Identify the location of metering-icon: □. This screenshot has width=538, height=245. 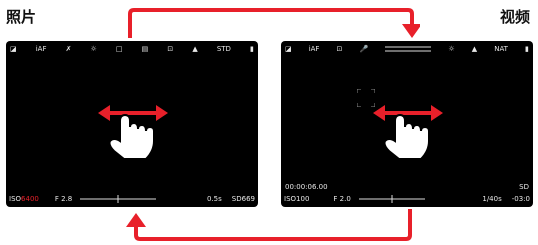
(119, 49).